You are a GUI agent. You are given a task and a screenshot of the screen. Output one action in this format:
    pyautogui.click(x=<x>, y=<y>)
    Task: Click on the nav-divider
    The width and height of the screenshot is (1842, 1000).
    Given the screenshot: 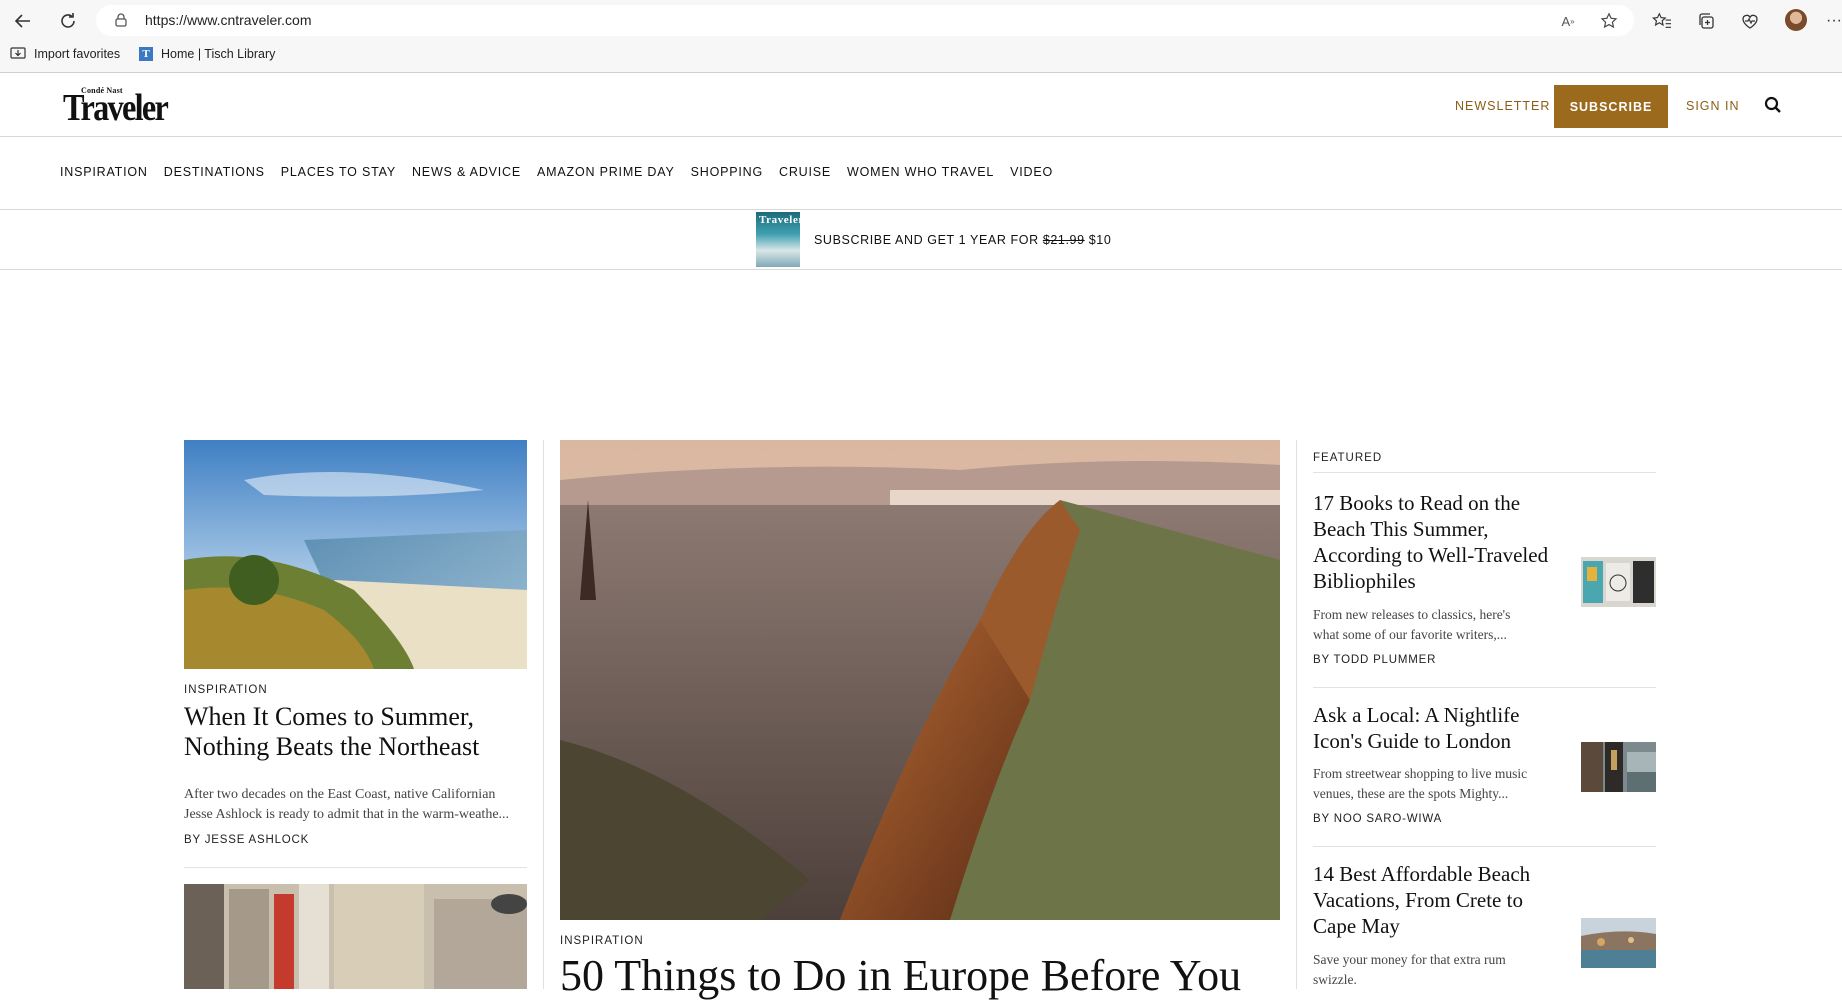 What is the action you would take?
    pyautogui.click(x=921, y=209)
    